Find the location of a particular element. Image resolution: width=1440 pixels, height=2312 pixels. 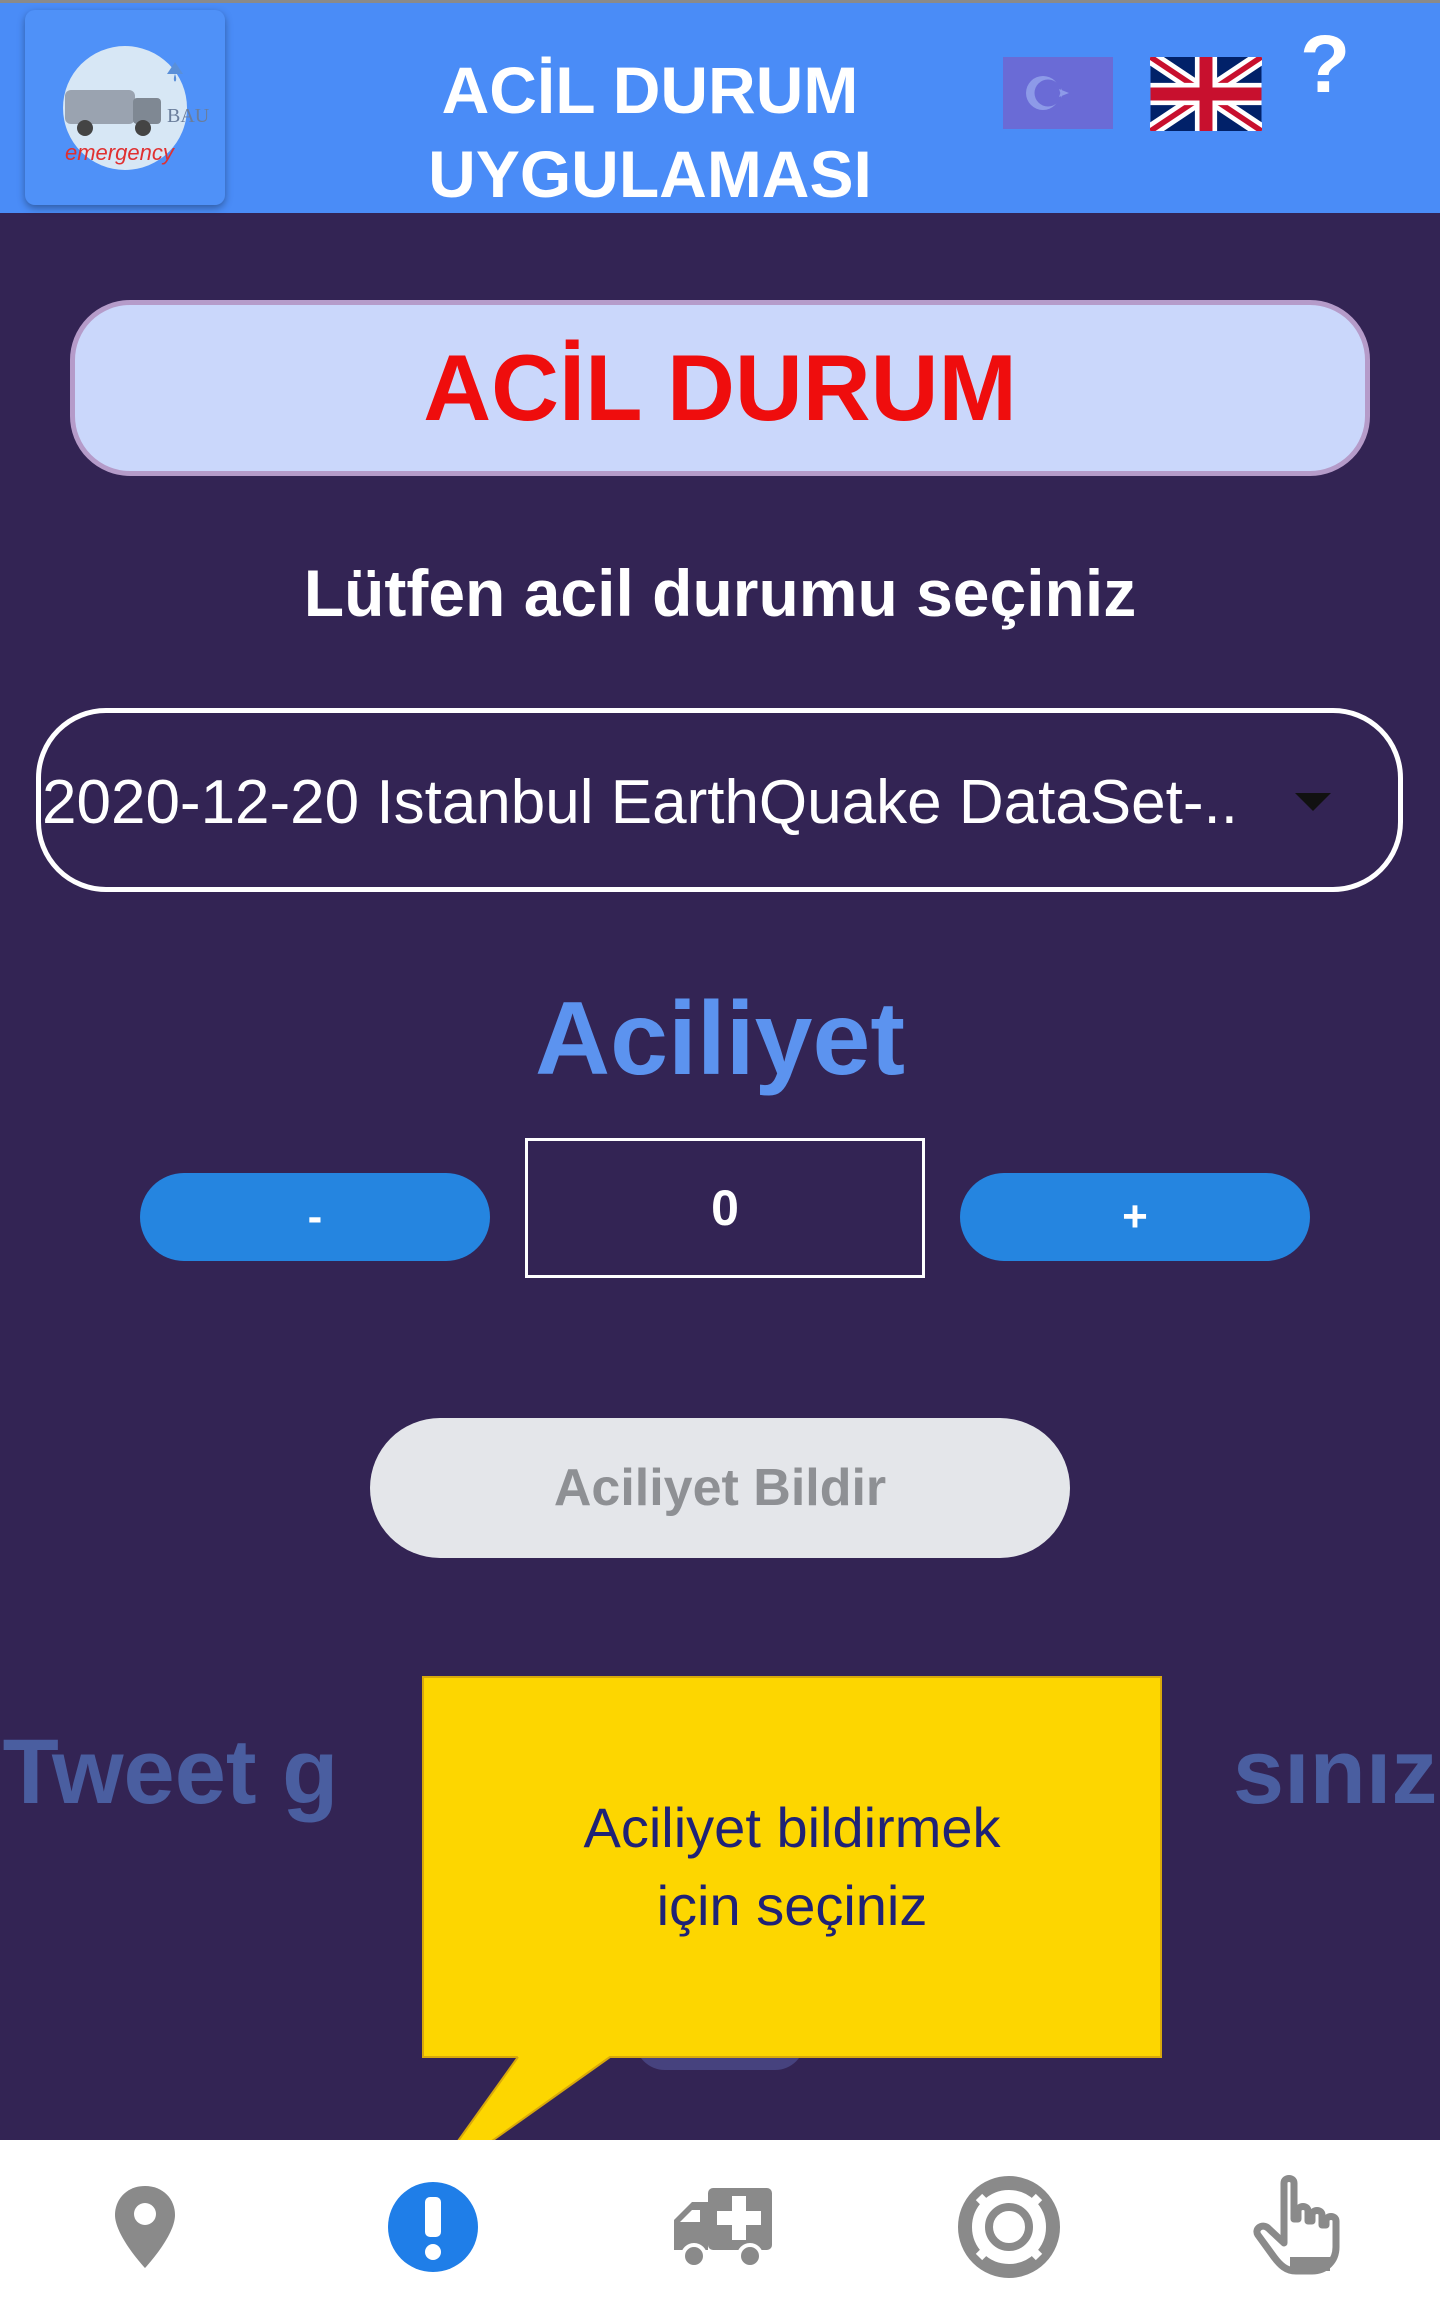

tooltip-callout: Aciliyet bildirmek için seçiniz is located at coordinates (792, 1867).